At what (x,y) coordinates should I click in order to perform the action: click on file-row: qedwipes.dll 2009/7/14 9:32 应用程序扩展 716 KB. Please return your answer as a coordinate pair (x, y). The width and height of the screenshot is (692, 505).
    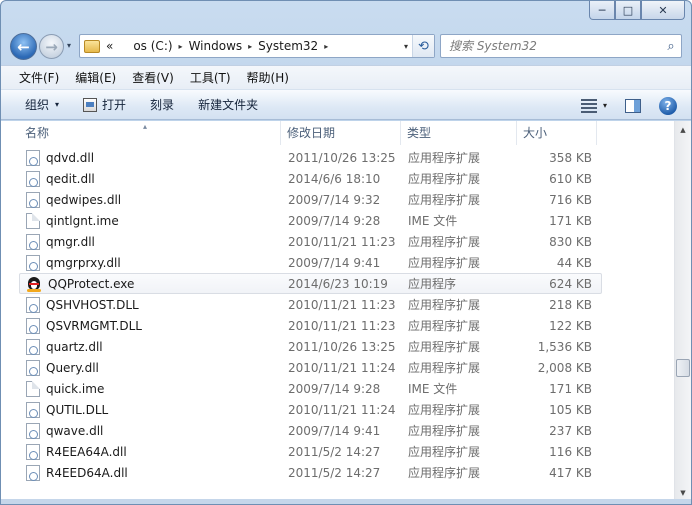
    Looking at the image, I should click on (310, 199).